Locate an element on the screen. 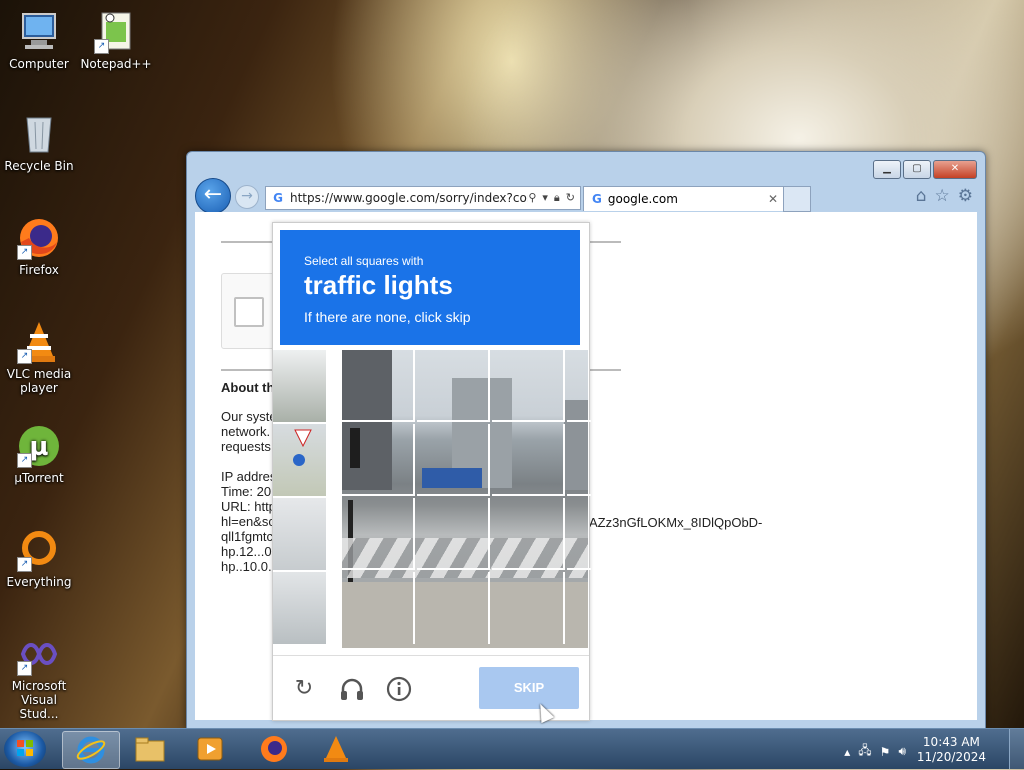 Image resolution: width=1024 pixels, height=770 pixels. desktop-icon-vlc: ↗ VLC media player is located at coordinates (39, 357).